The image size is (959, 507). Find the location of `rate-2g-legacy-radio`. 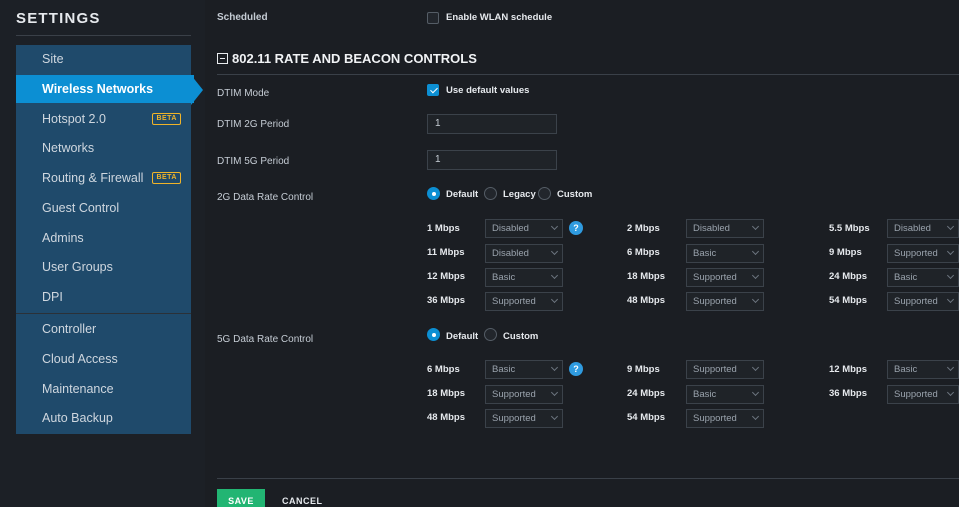

rate-2g-legacy-radio is located at coordinates (490, 193).